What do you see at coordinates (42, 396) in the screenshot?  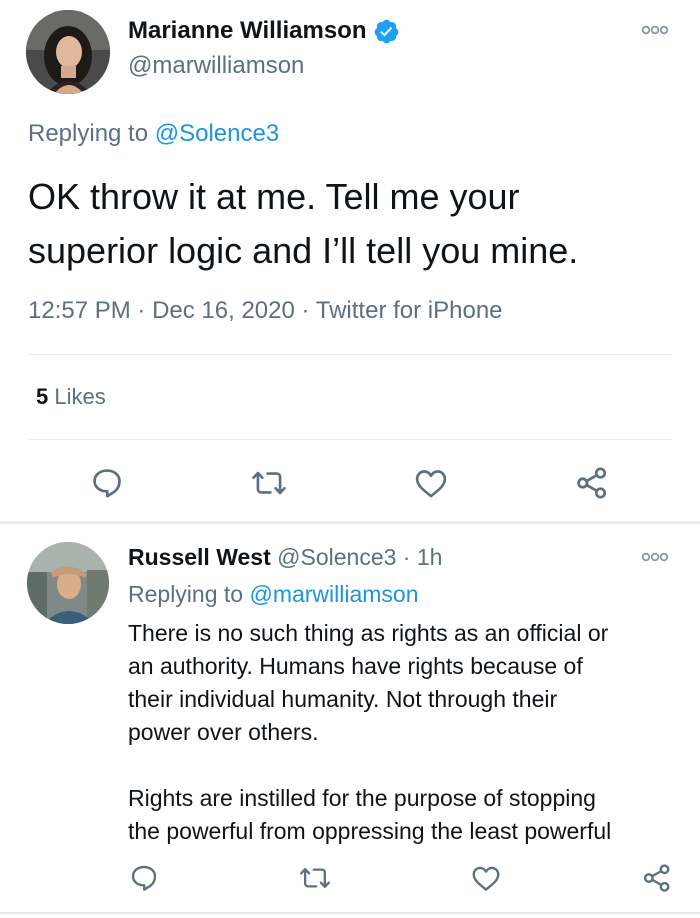 I see `likes-count: 5` at bounding box center [42, 396].